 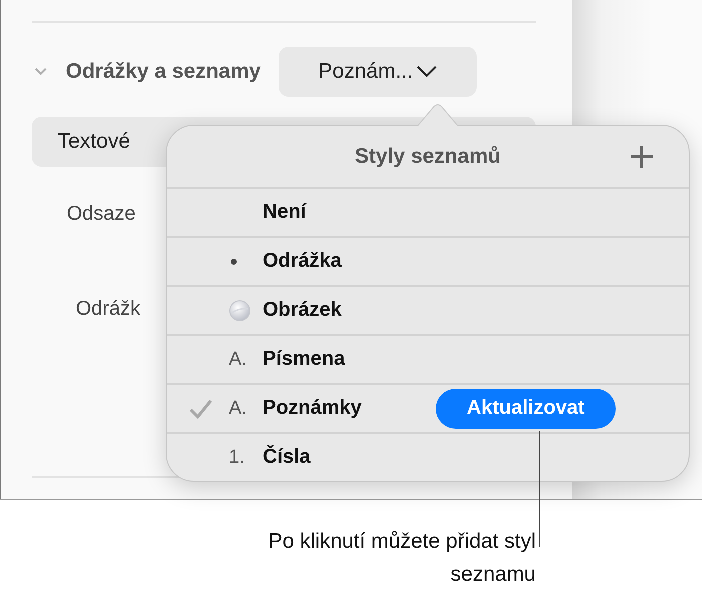 I want to click on setting-label: Odrážk, so click(x=108, y=309).